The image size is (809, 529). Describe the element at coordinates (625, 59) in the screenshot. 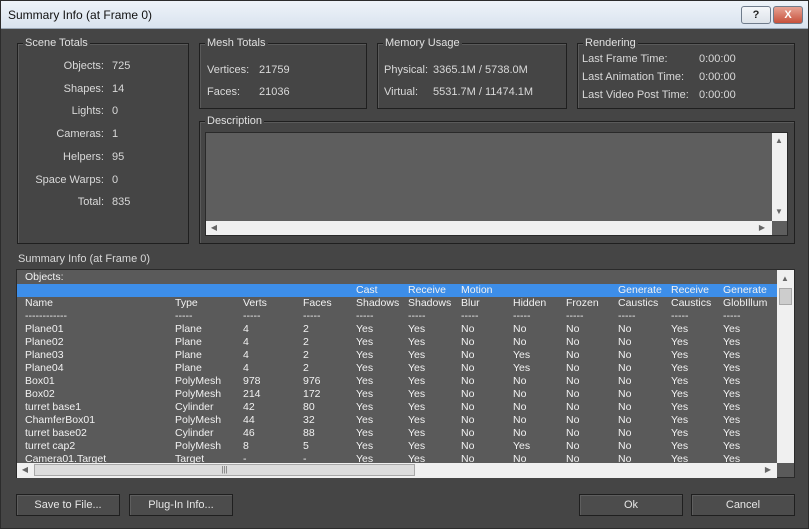

I see `render-time-label: Last Frame Time:` at that location.